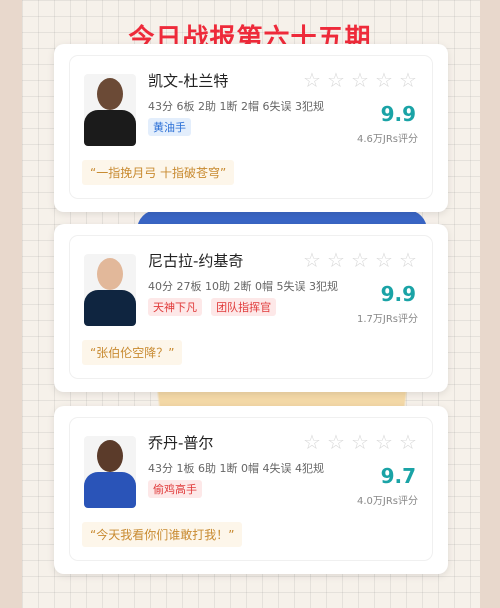 Image resolution: width=500 pixels, height=608 pixels. I want to click on player-tags: 天神下凡 团队指挥官, so click(214, 306).